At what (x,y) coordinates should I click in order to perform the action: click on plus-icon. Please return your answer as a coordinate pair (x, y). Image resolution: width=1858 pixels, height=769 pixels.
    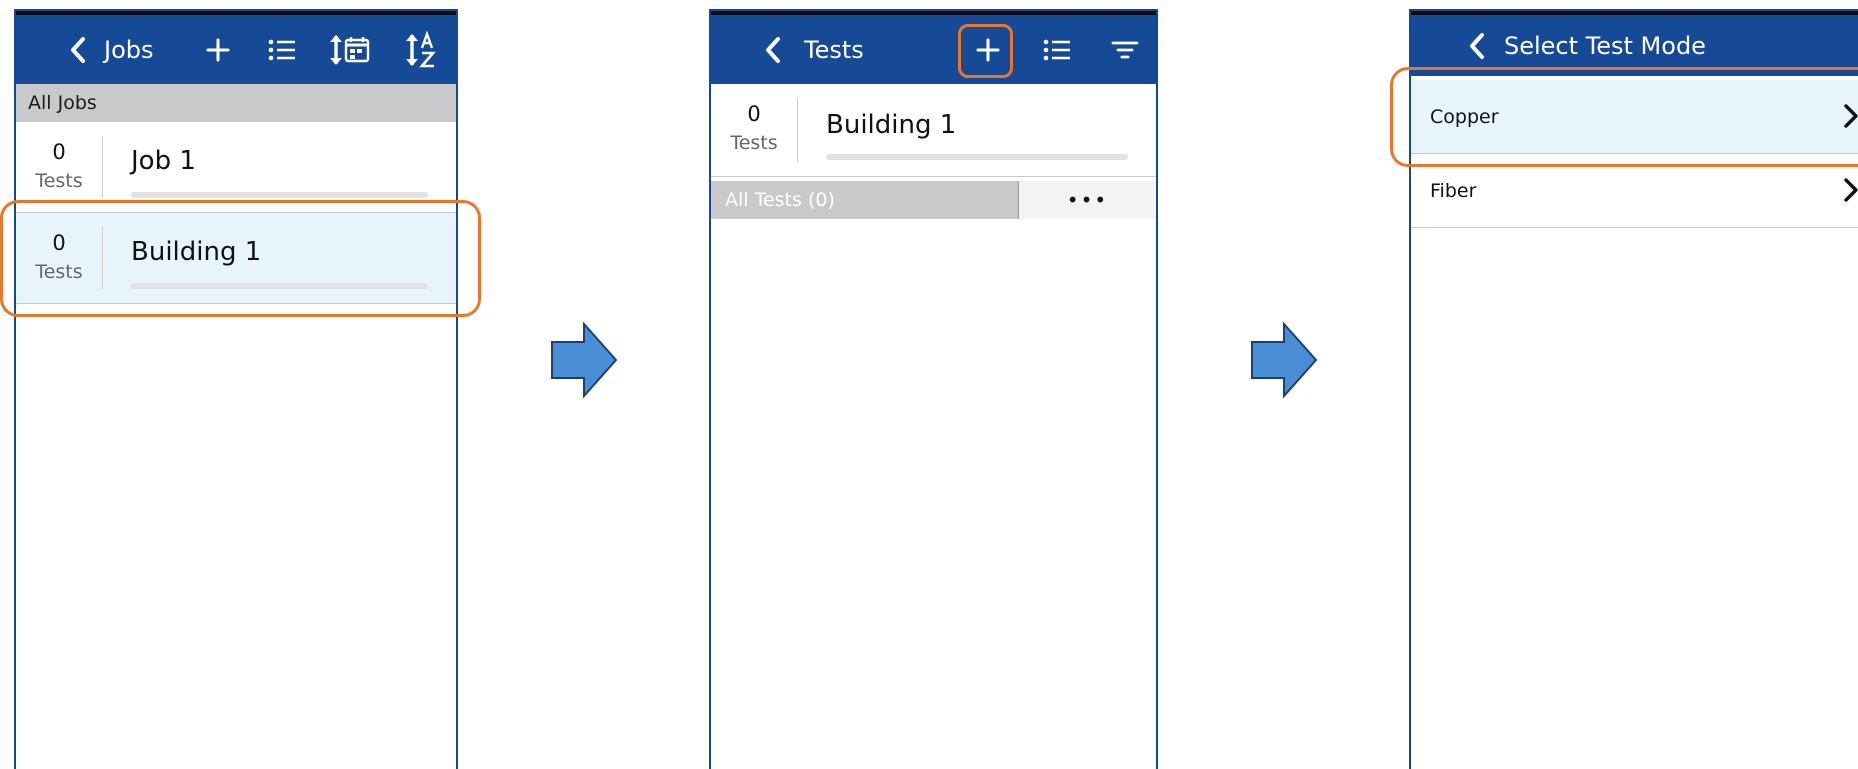
    Looking at the image, I should click on (218, 49).